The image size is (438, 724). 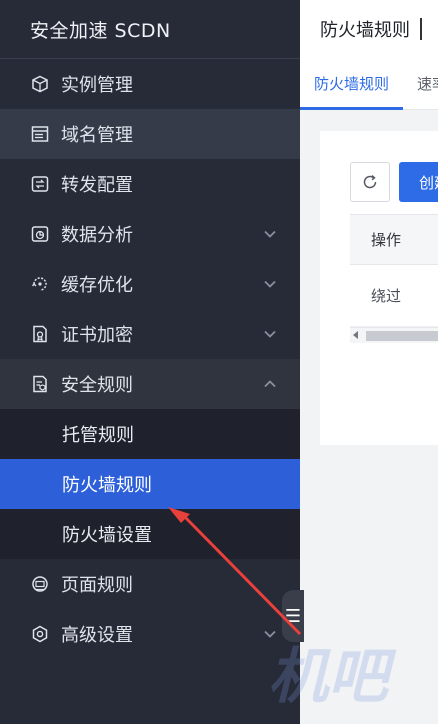 What do you see at coordinates (40, 234) in the screenshot?
I see `chart-icon` at bounding box center [40, 234].